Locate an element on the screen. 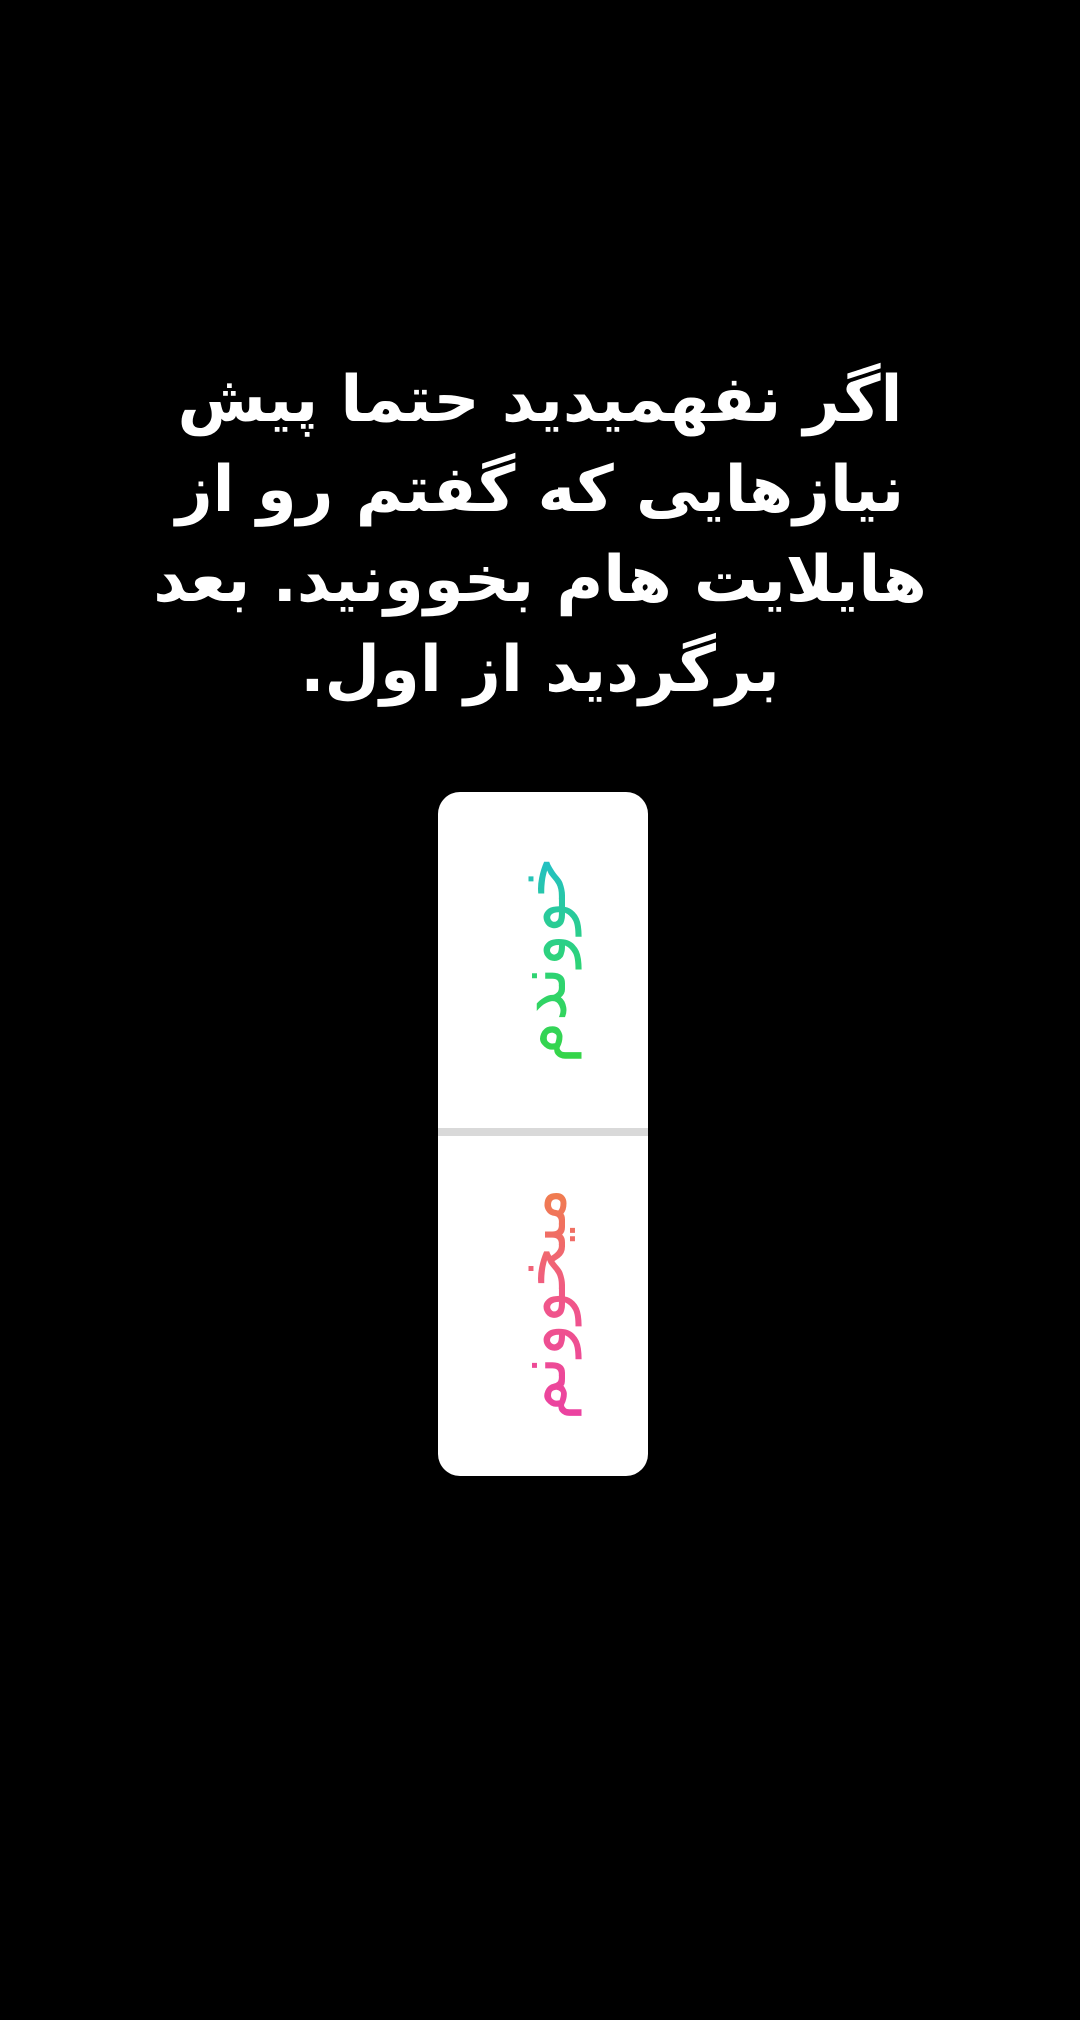 The image size is (1080, 2020). poll-sticker: خووندم میخوونم is located at coordinates (543, 1134).